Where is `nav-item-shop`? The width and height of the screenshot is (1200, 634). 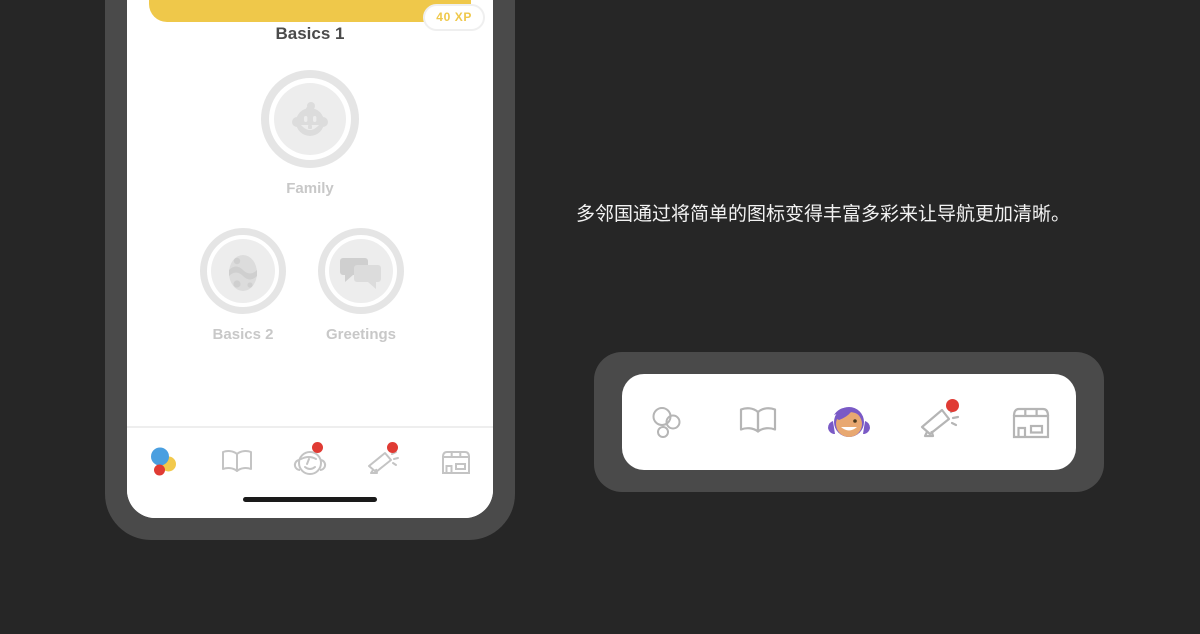
nav-item-shop is located at coordinates (456, 462).